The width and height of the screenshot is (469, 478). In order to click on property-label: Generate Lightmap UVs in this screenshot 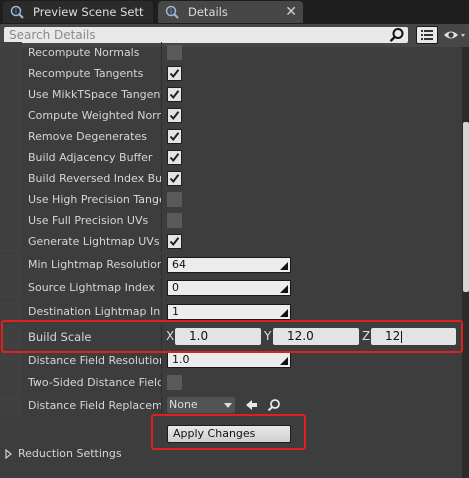, I will do `click(94, 241)`.